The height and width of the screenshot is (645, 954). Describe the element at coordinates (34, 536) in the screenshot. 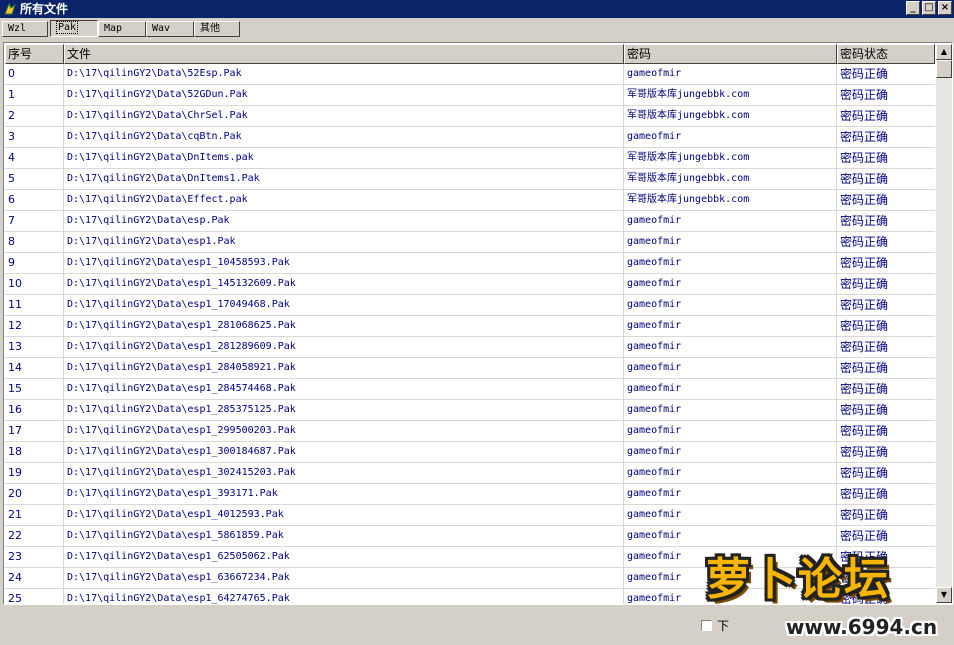

I see `row-index: 22` at that location.